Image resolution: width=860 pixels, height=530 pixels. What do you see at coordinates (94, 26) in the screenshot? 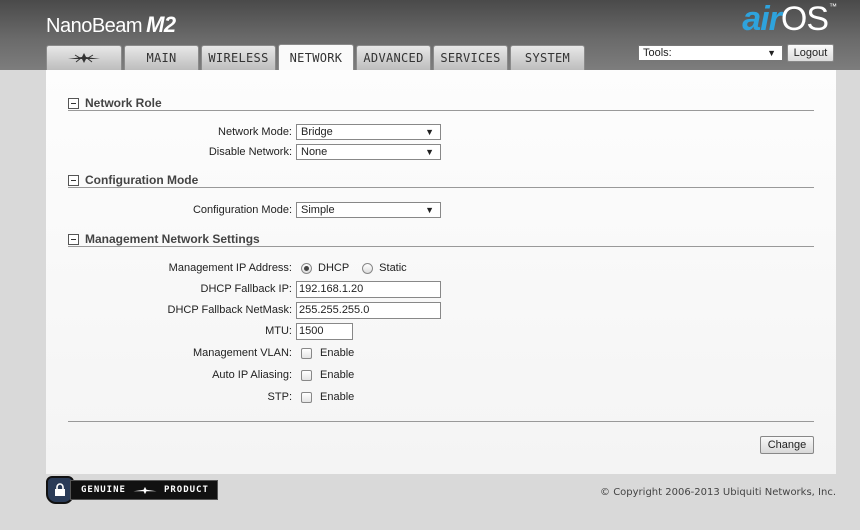
I see `brand-name: NanoBeam` at bounding box center [94, 26].